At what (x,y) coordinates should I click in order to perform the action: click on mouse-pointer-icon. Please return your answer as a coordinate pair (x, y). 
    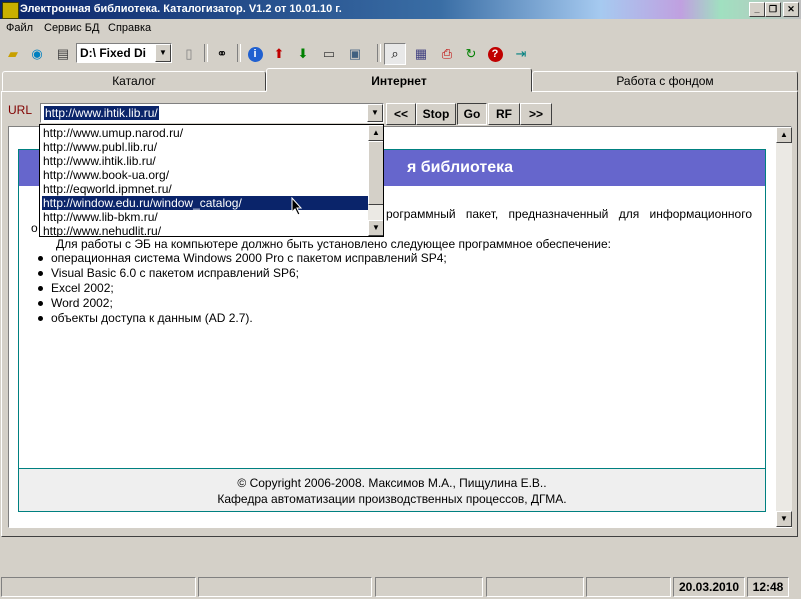
    Looking at the image, I should click on (297, 206).